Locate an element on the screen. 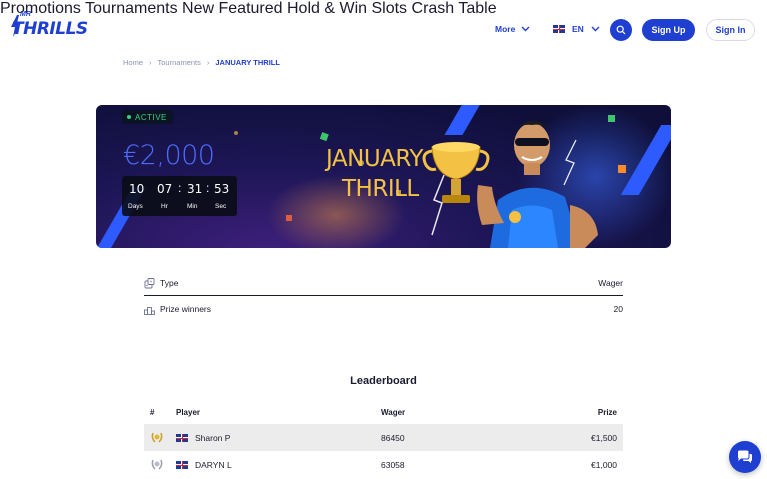 This screenshot has height=479, width=767. status-label: ACTIVE is located at coordinates (151, 117).